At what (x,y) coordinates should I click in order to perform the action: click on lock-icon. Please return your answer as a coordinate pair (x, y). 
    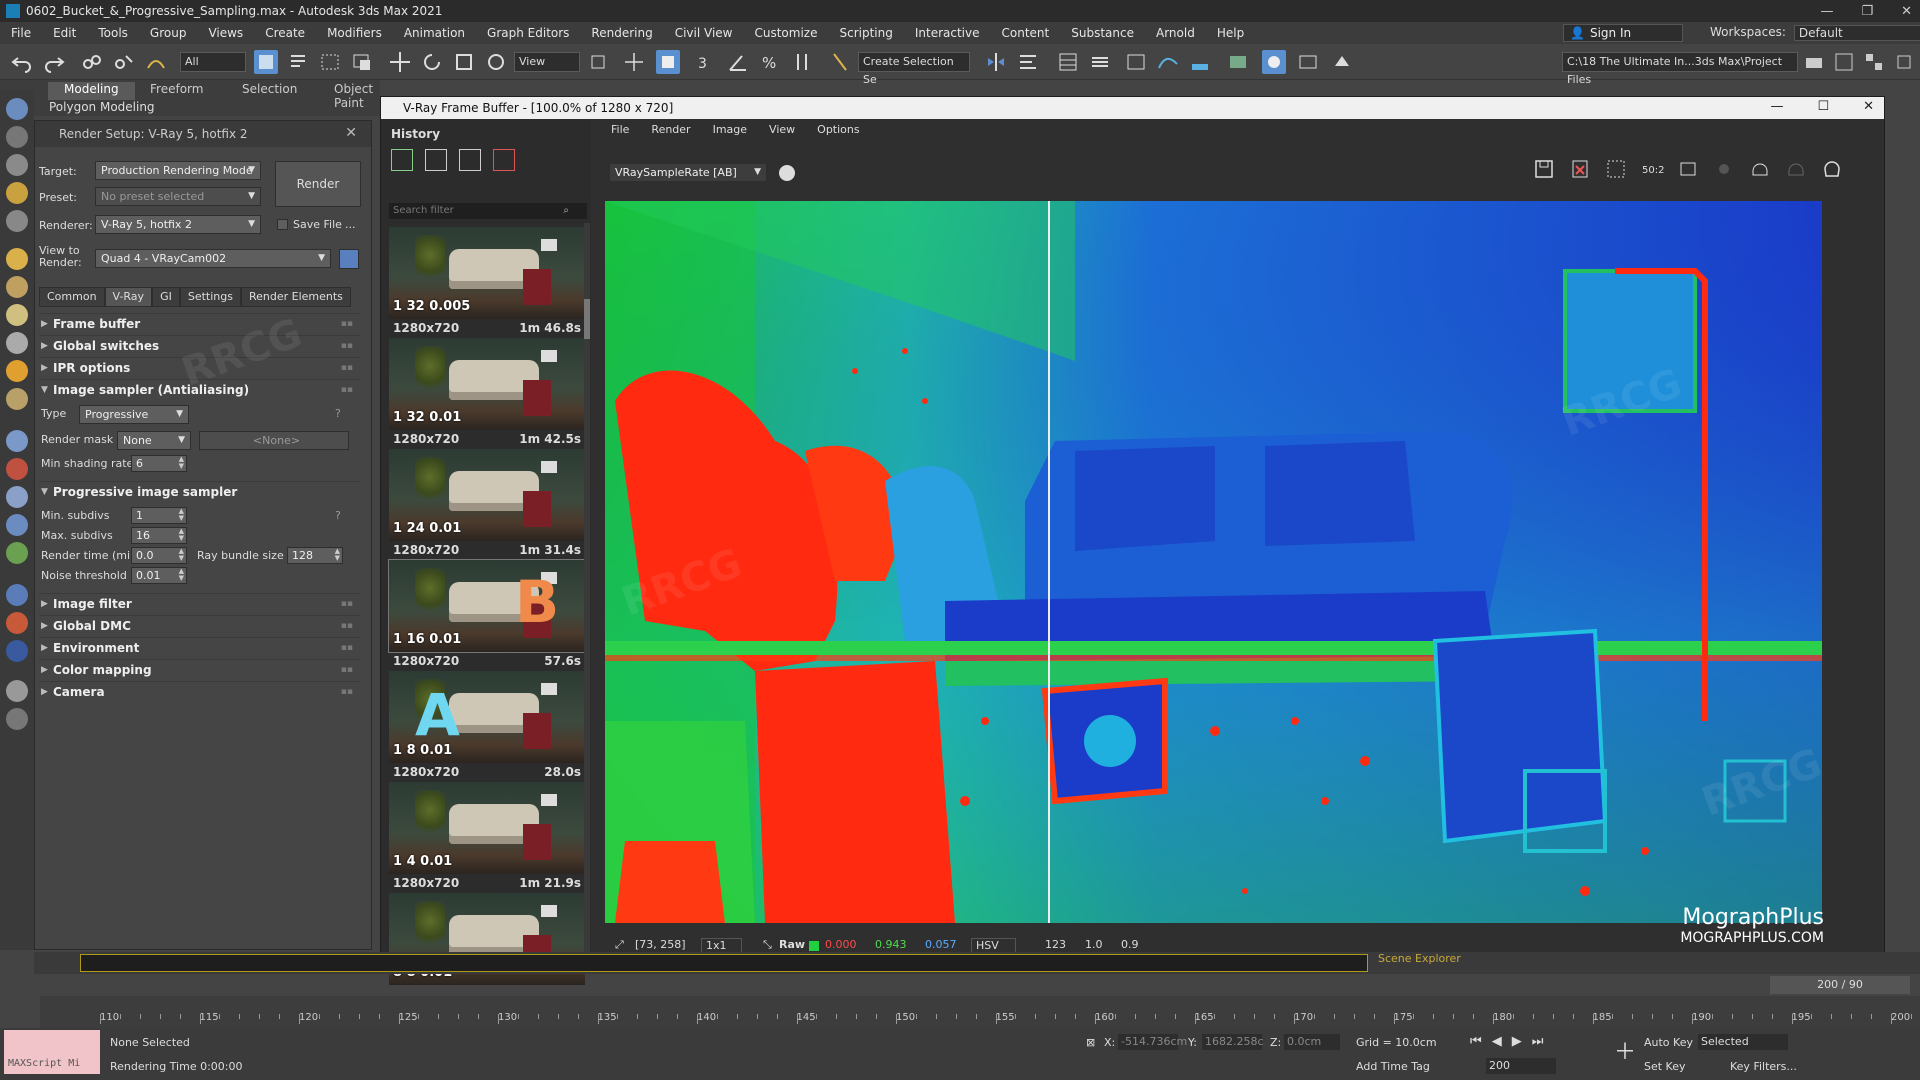
    Looking at the image, I should click on (349, 259).